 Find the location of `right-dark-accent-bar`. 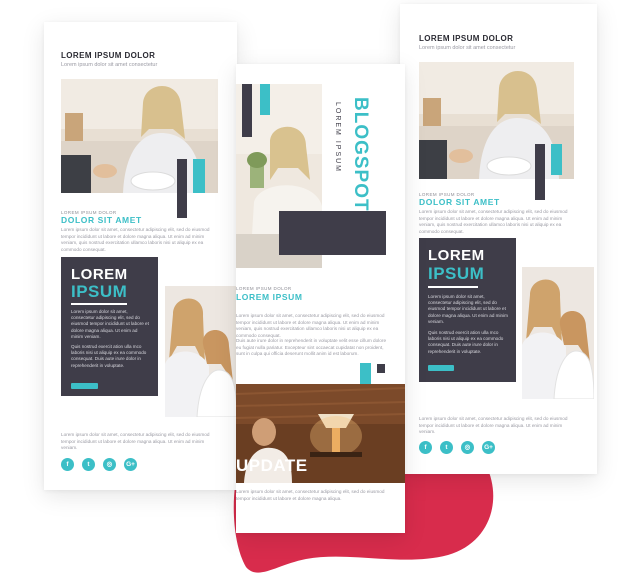

right-dark-accent-bar is located at coordinates (540, 172).